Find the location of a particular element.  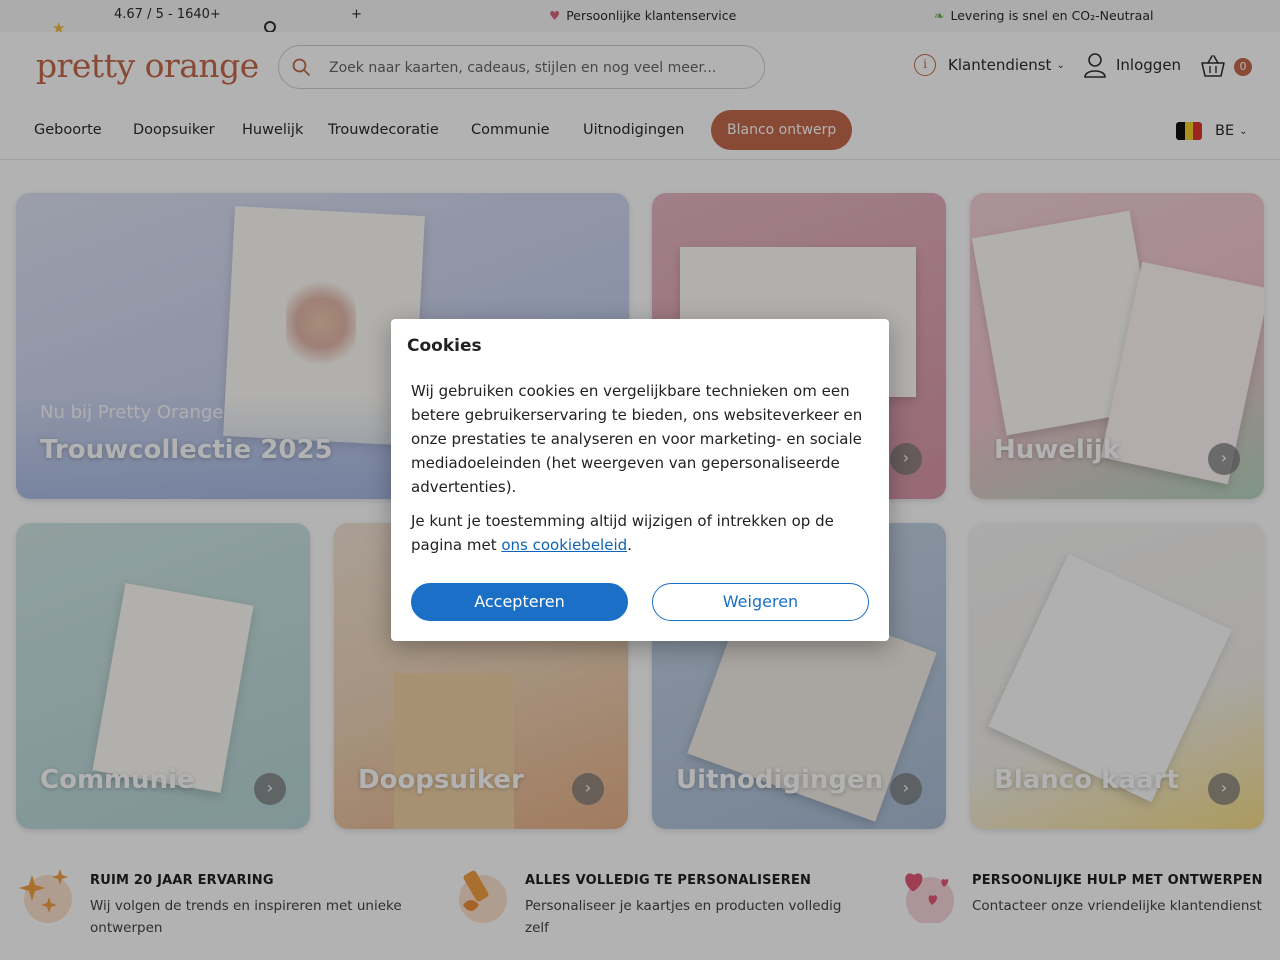

cookie-policy-link: ons cookiebeleid is located at coordinates (564, 545).